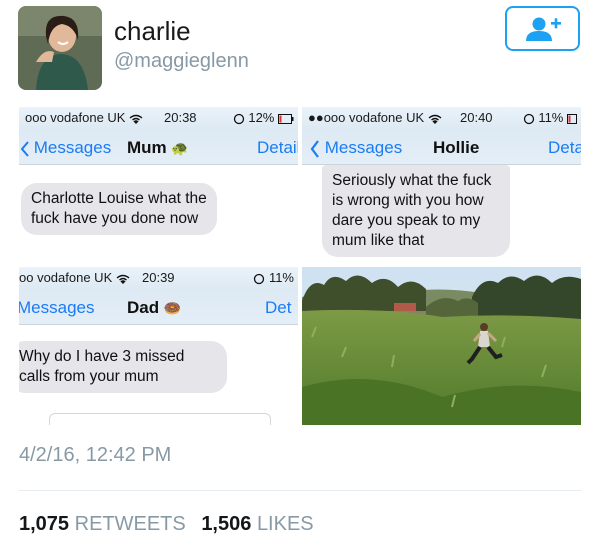  I want to click on likes-count: 1,506, so click(226, 524).